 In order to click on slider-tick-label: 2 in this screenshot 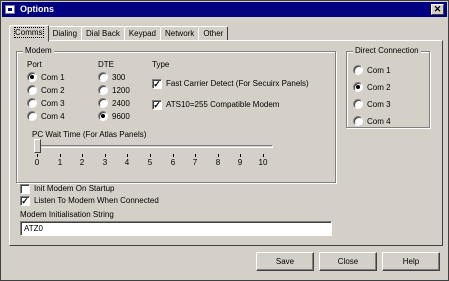, I will do `click(82, 162)`.